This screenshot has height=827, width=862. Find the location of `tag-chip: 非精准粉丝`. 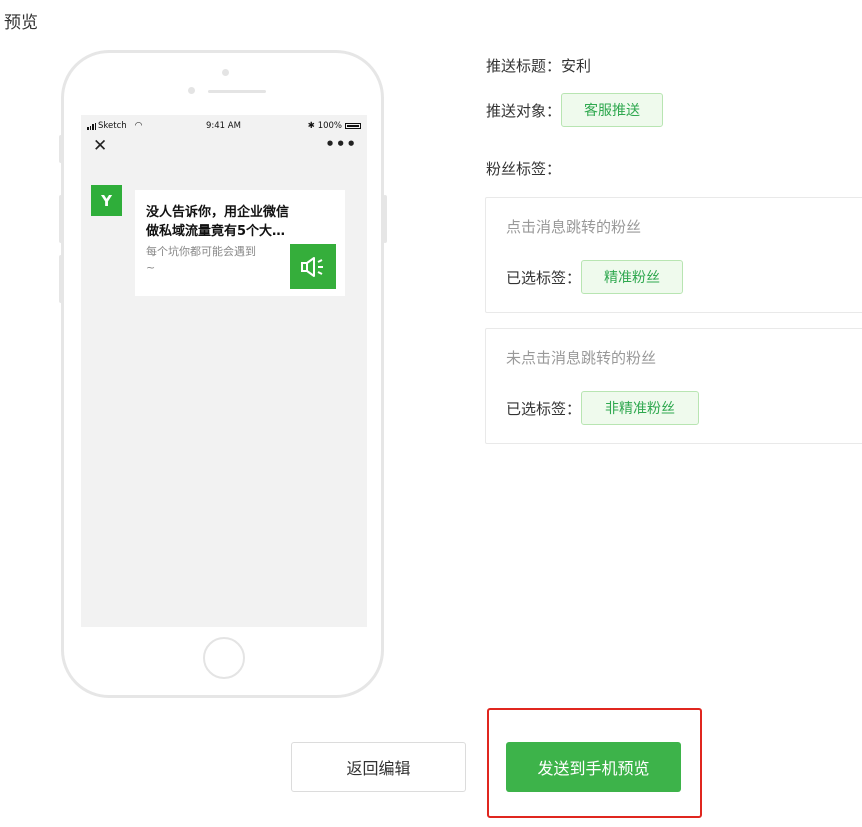

tag-chip: 非精准粉丝 is located at coordinates (640, 408).